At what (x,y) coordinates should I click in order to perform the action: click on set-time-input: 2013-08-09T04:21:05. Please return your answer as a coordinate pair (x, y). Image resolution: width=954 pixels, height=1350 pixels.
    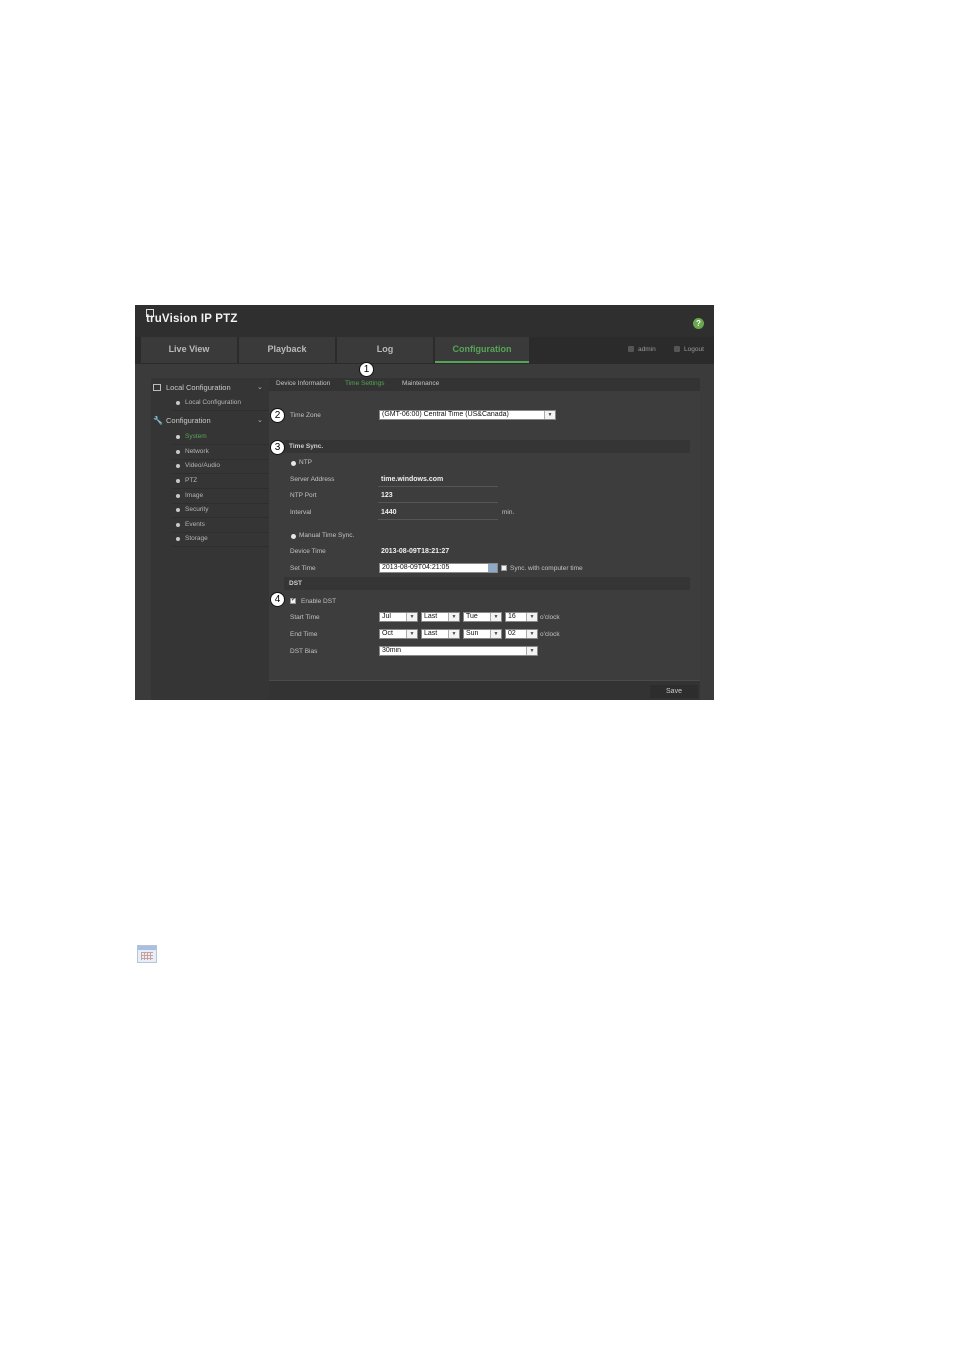
    Looking at the image, I should click on (438, 568).